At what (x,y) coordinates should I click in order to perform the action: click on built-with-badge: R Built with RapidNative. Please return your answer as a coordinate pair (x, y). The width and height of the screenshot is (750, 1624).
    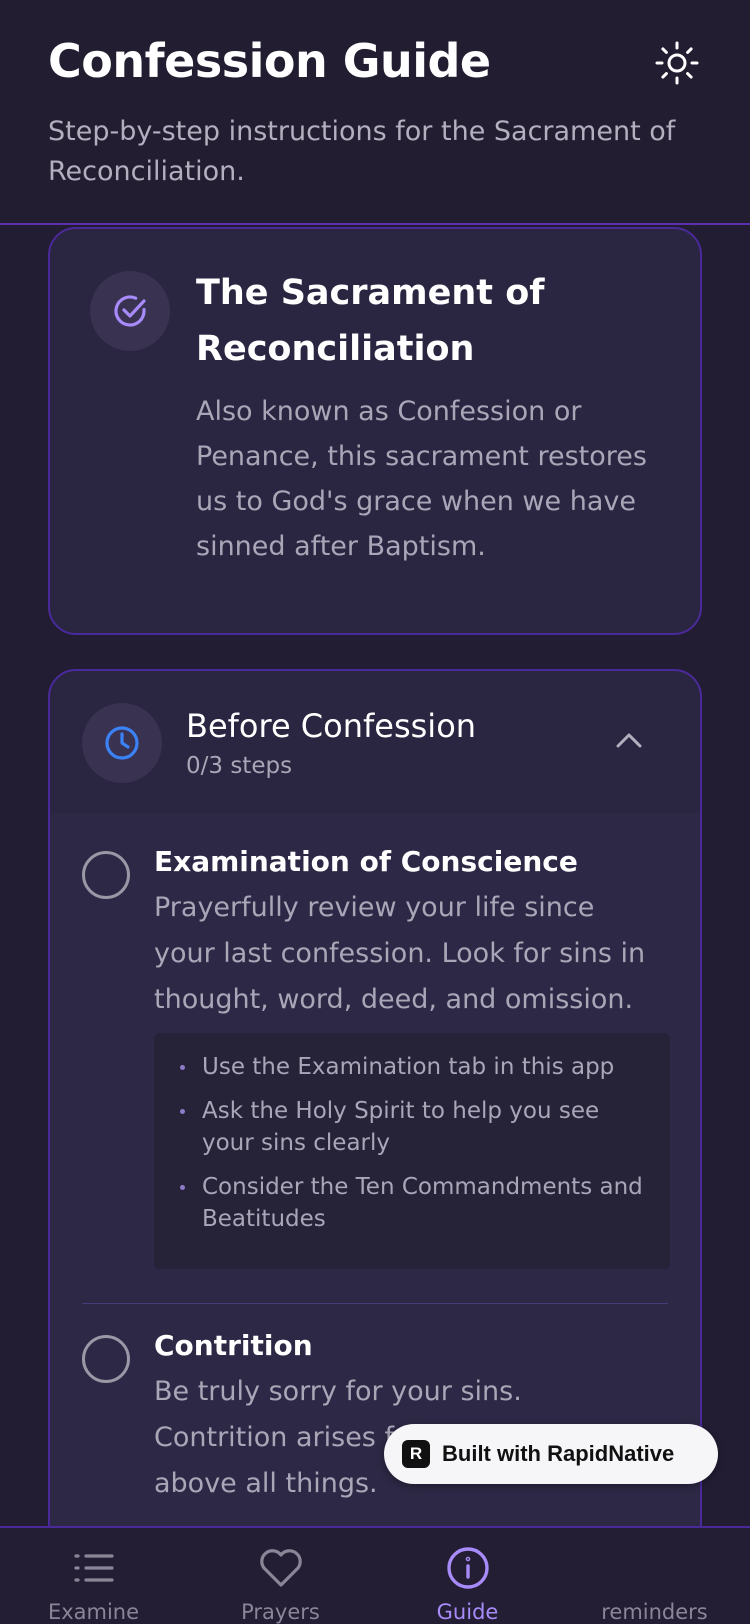
    Looking at the image, I should click on (551, 1454).